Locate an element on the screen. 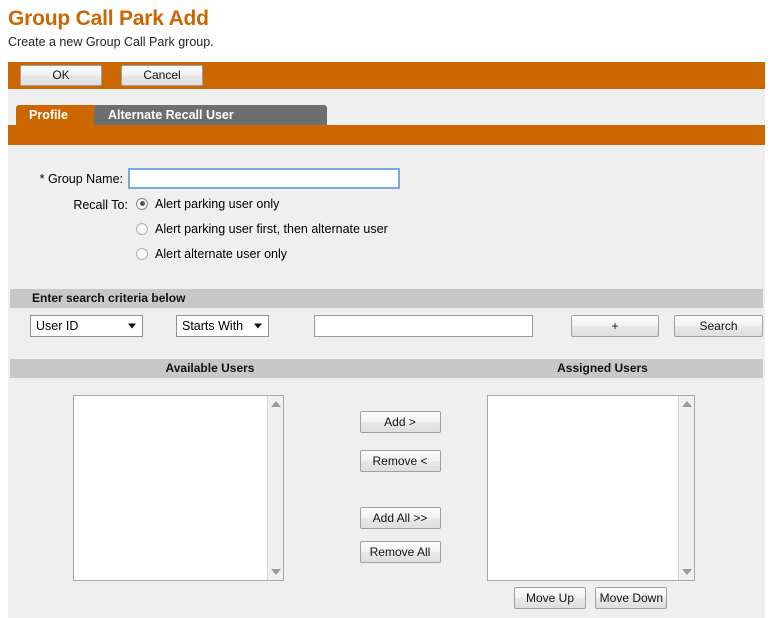  move-down-button: Move Down is located at coordinates (631, 598).